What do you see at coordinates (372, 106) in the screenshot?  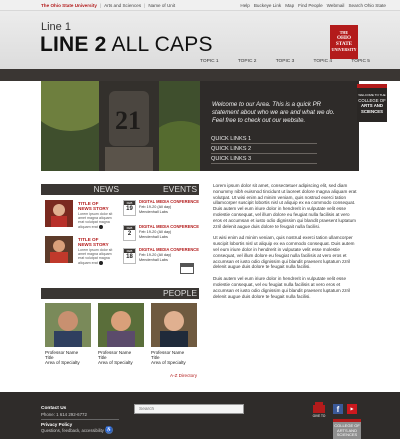 I see `arts-logo-line-2: ARTS AND` at bounding box center [372, 106].